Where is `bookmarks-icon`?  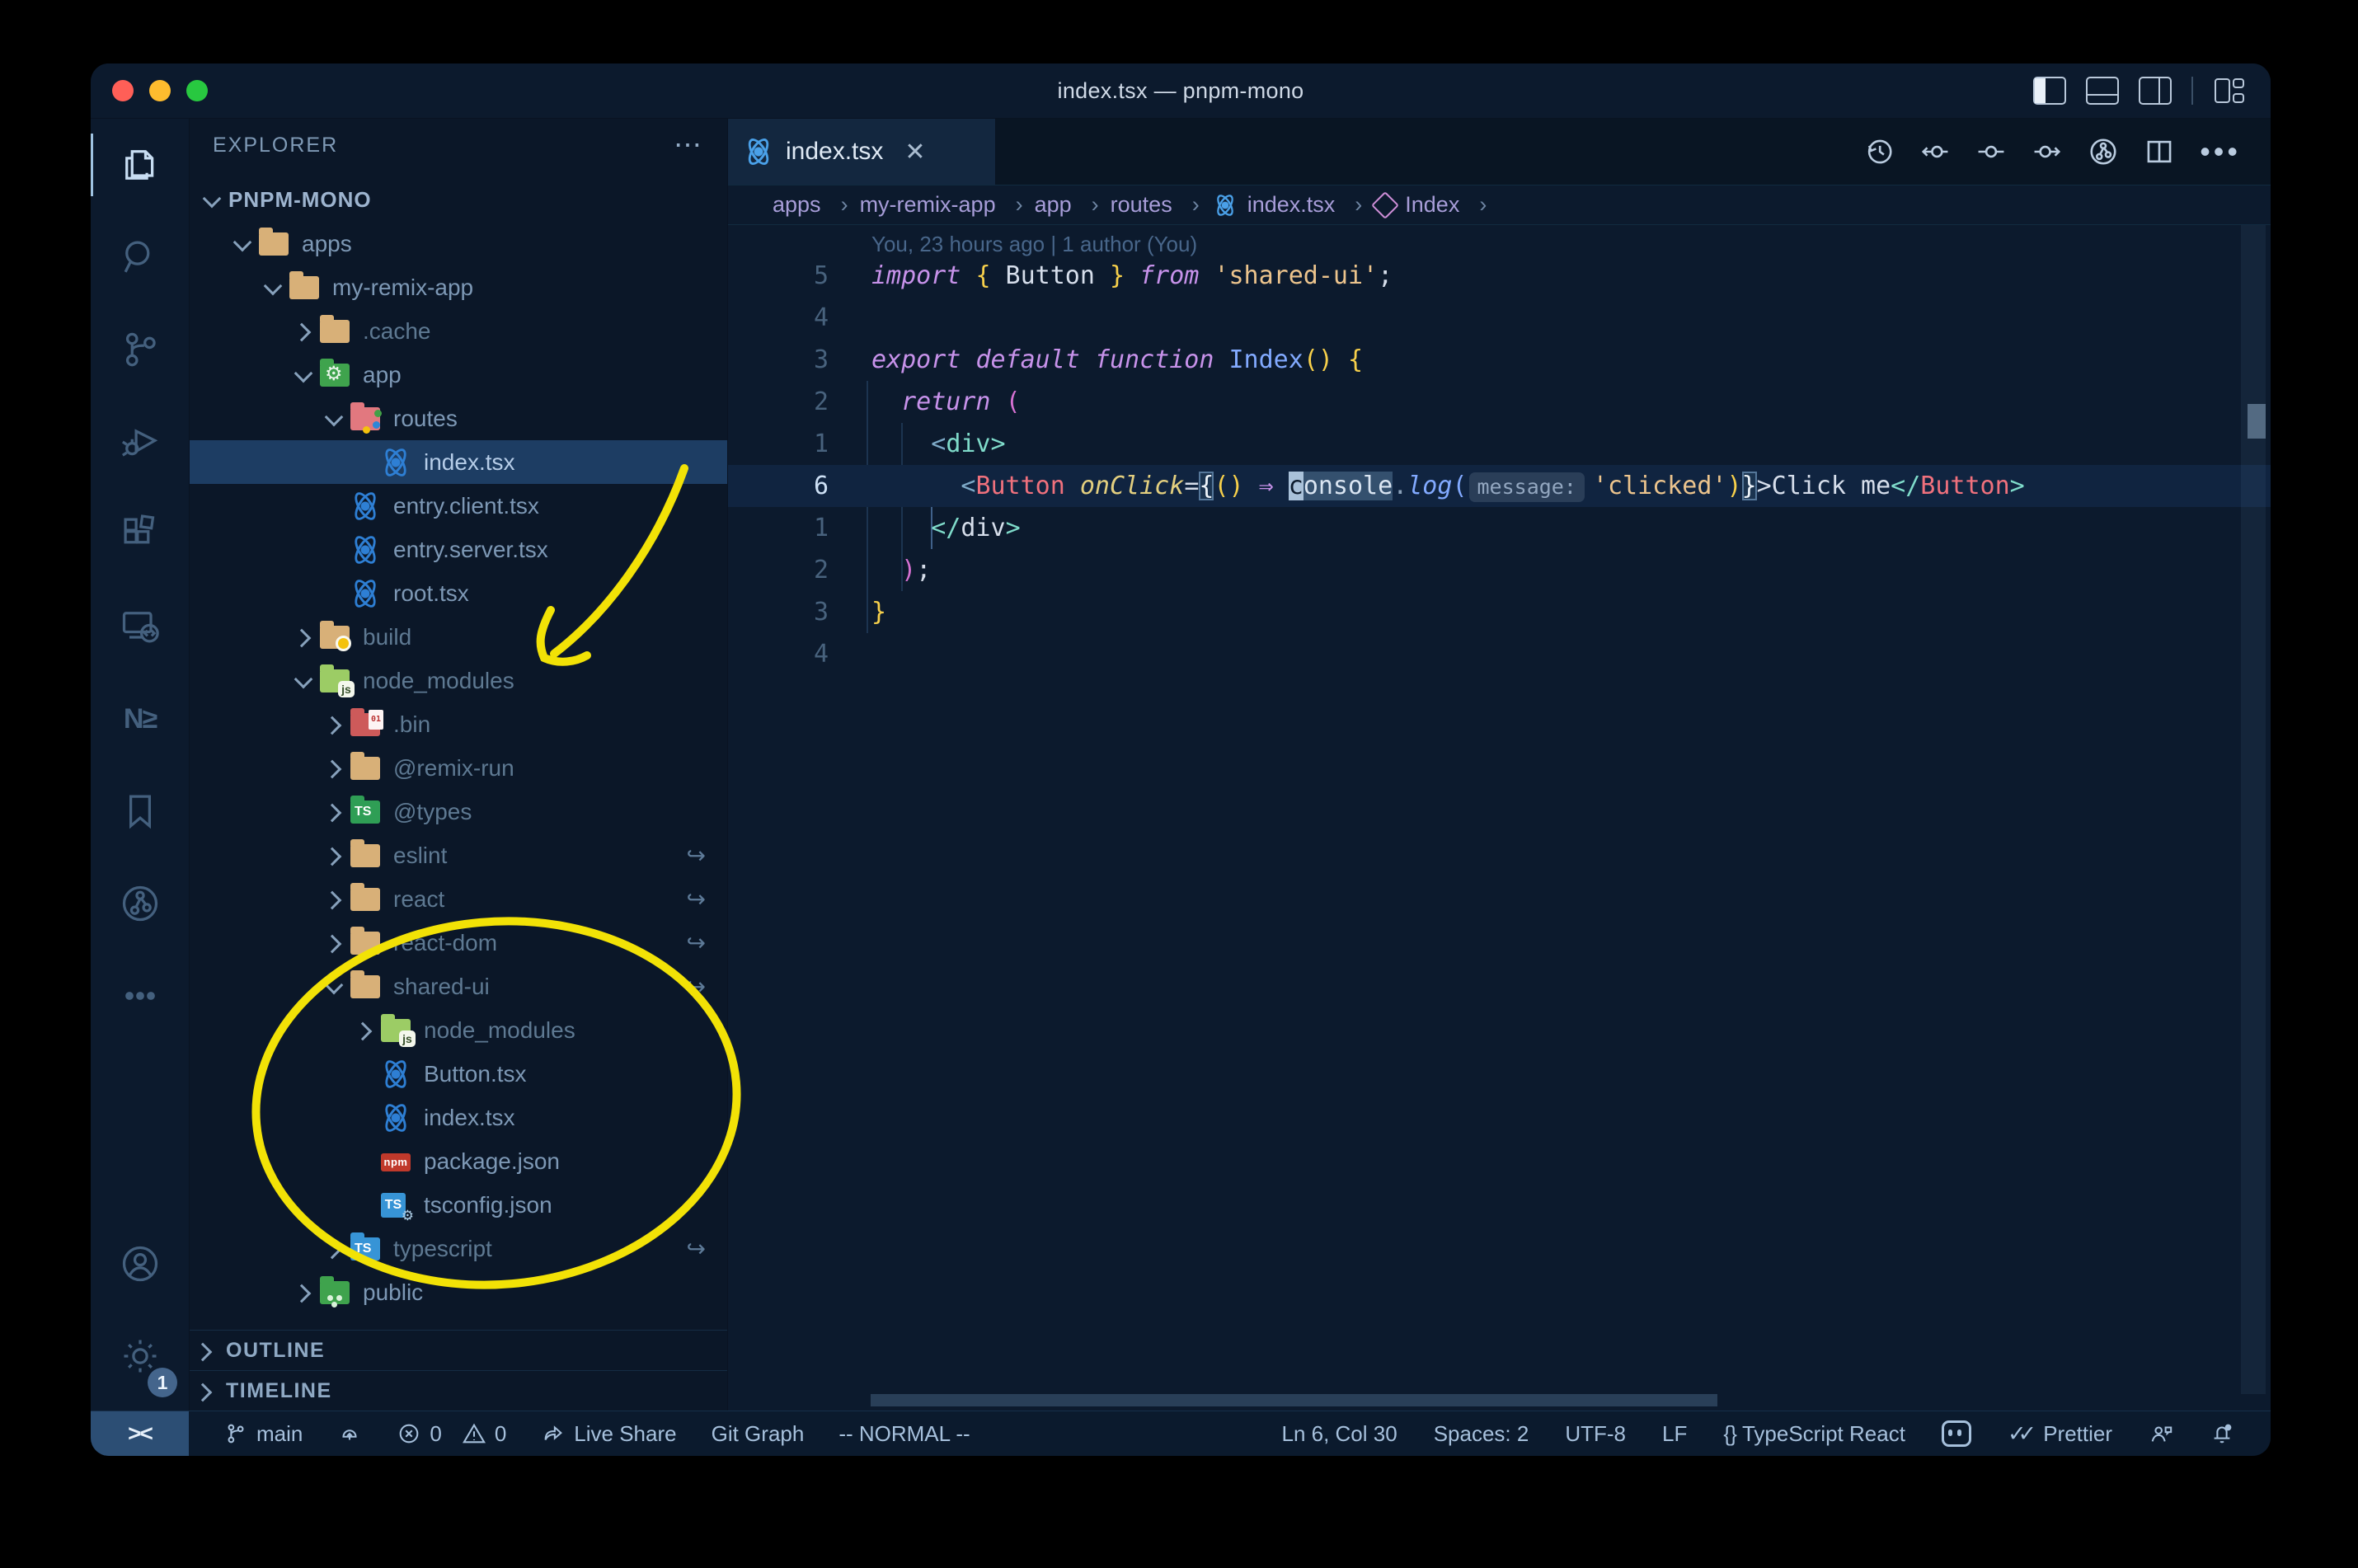 bookmarks-icon is located at coordinates (140, 811).